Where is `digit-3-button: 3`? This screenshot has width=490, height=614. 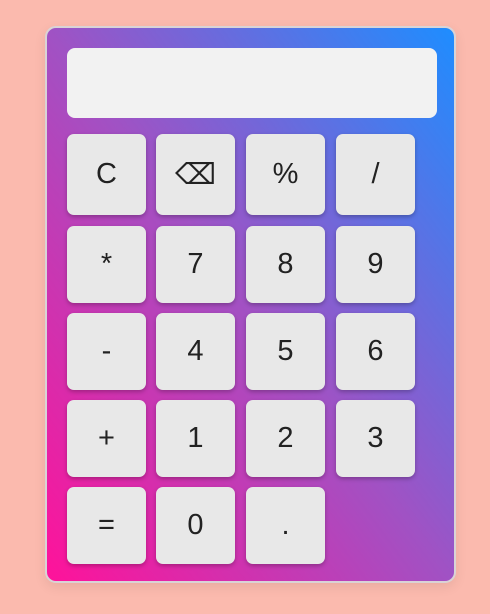 digit-3-button: 3 is located at coordinates (375, 438).